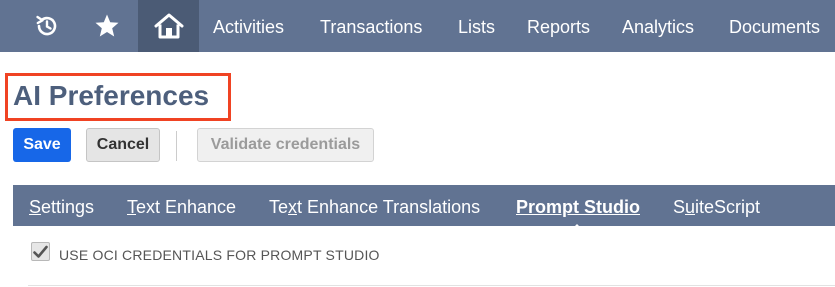  I want to click on tab-text-enhance-translations: Text Enhance Translations, so click(374, 205).